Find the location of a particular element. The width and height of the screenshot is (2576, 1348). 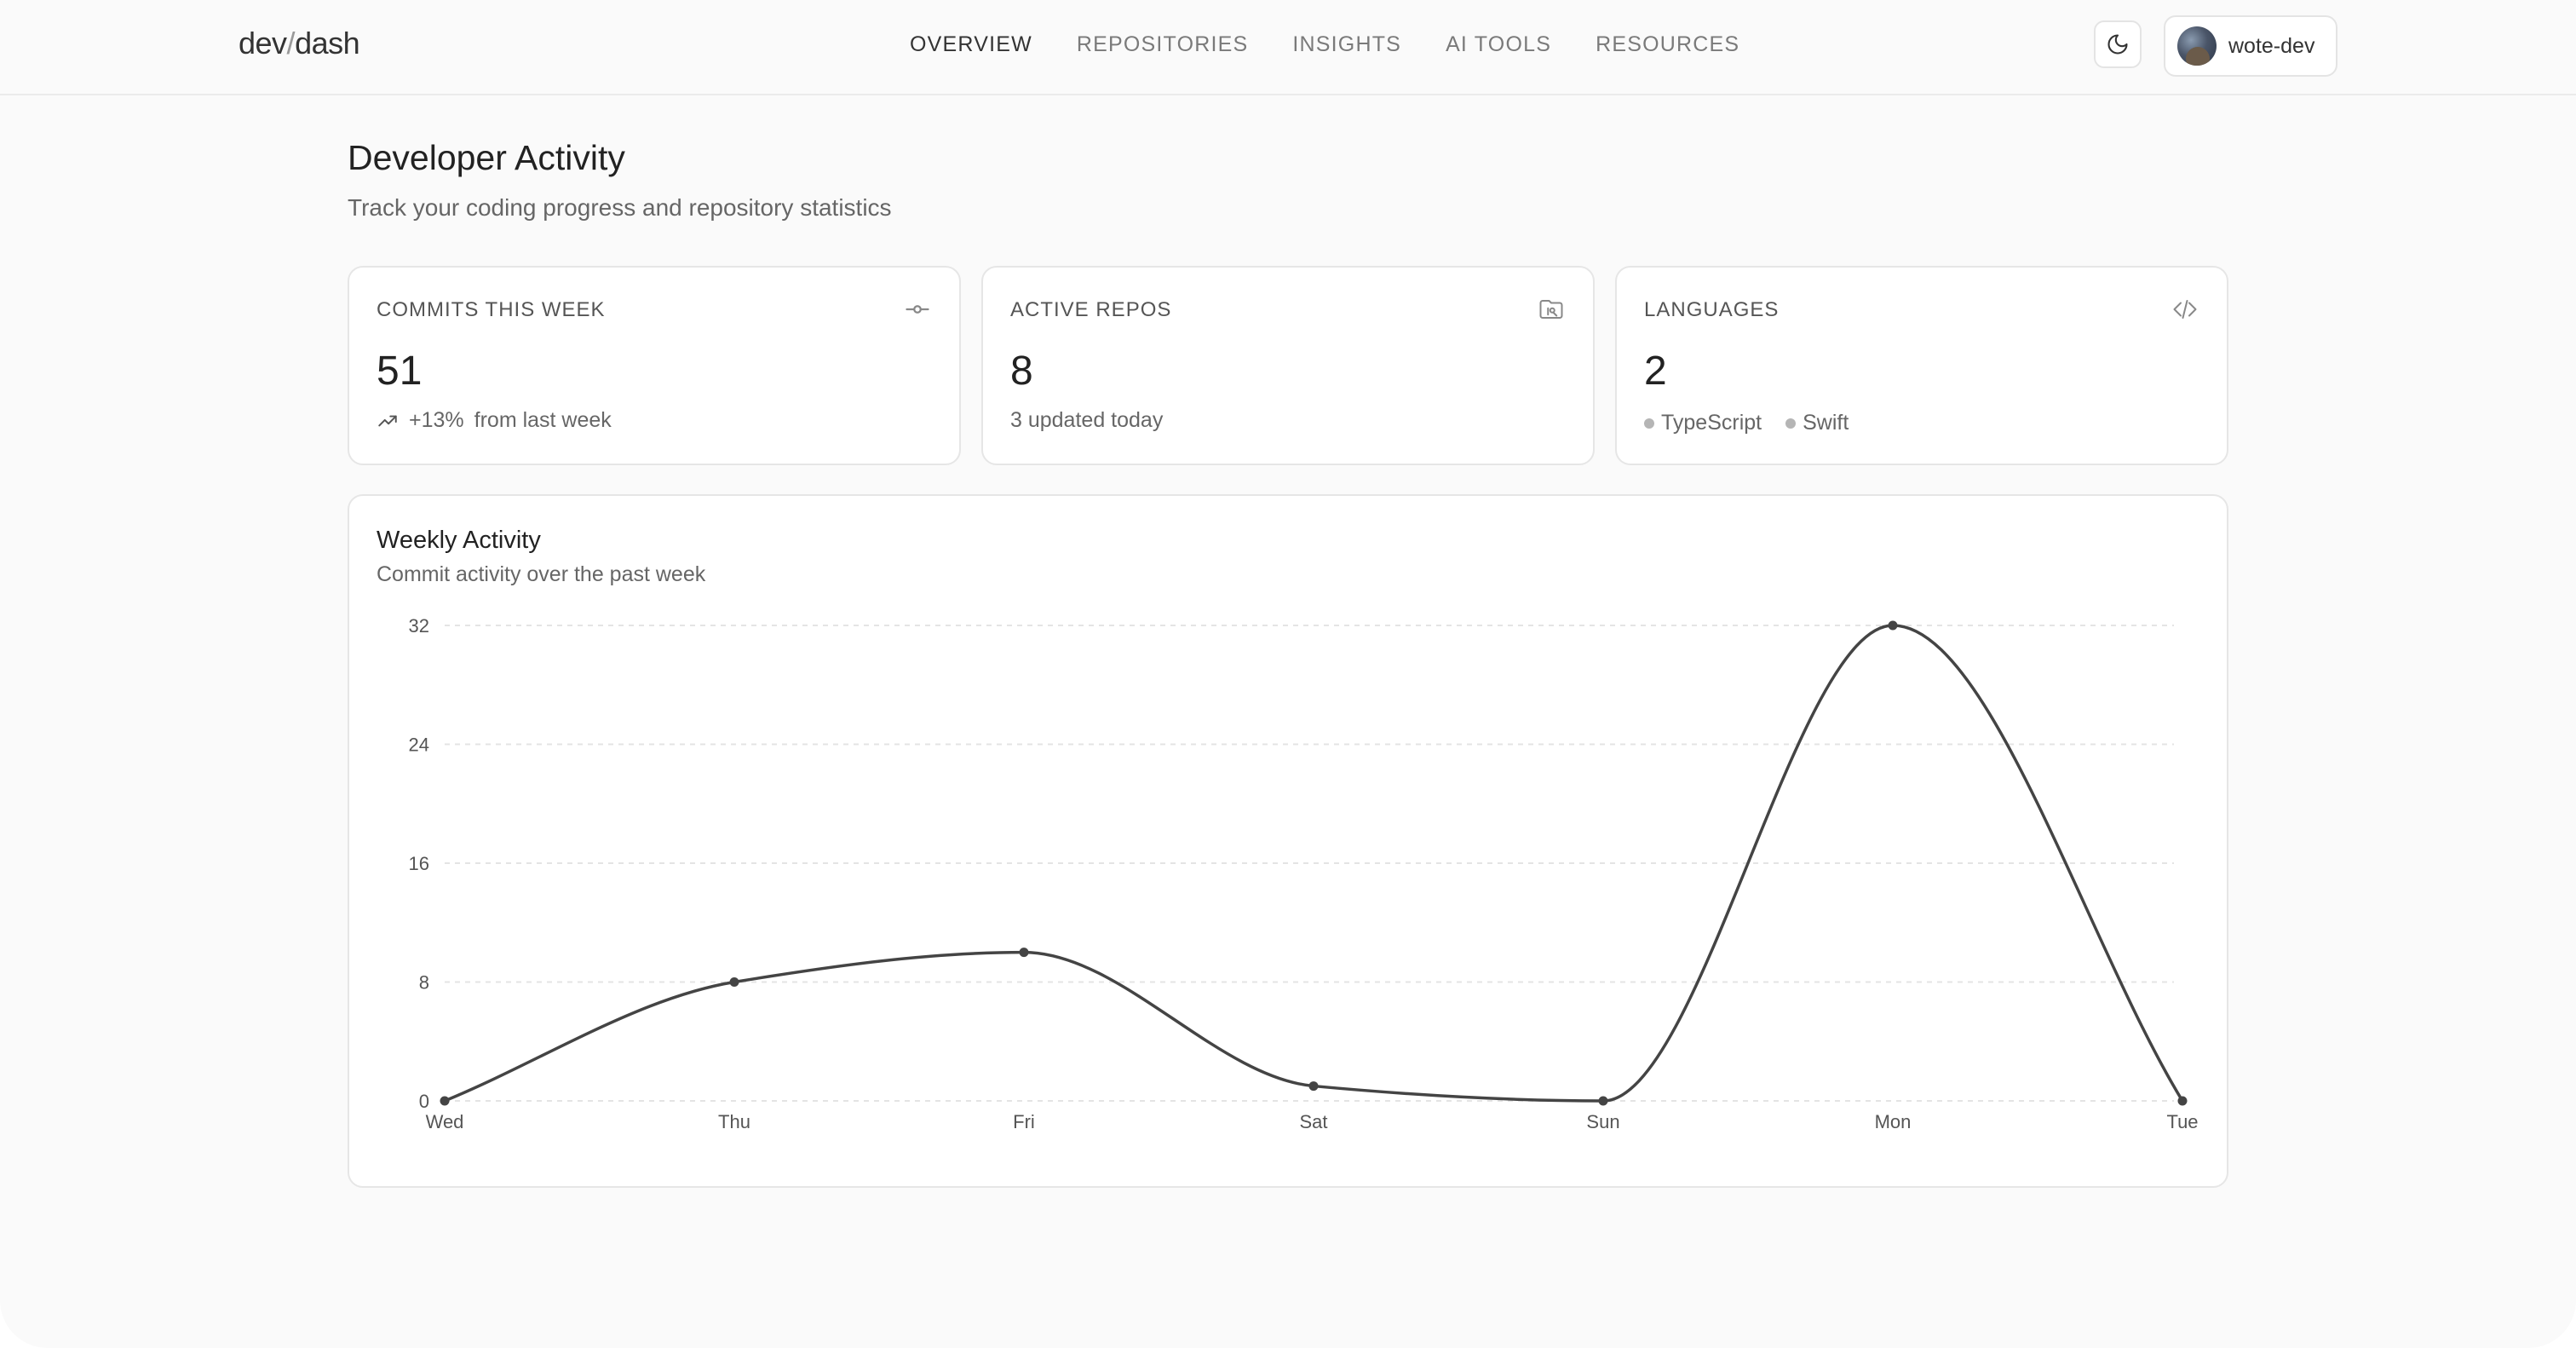

x-tick-label: Sat is located at coordinates (1313, 1121).